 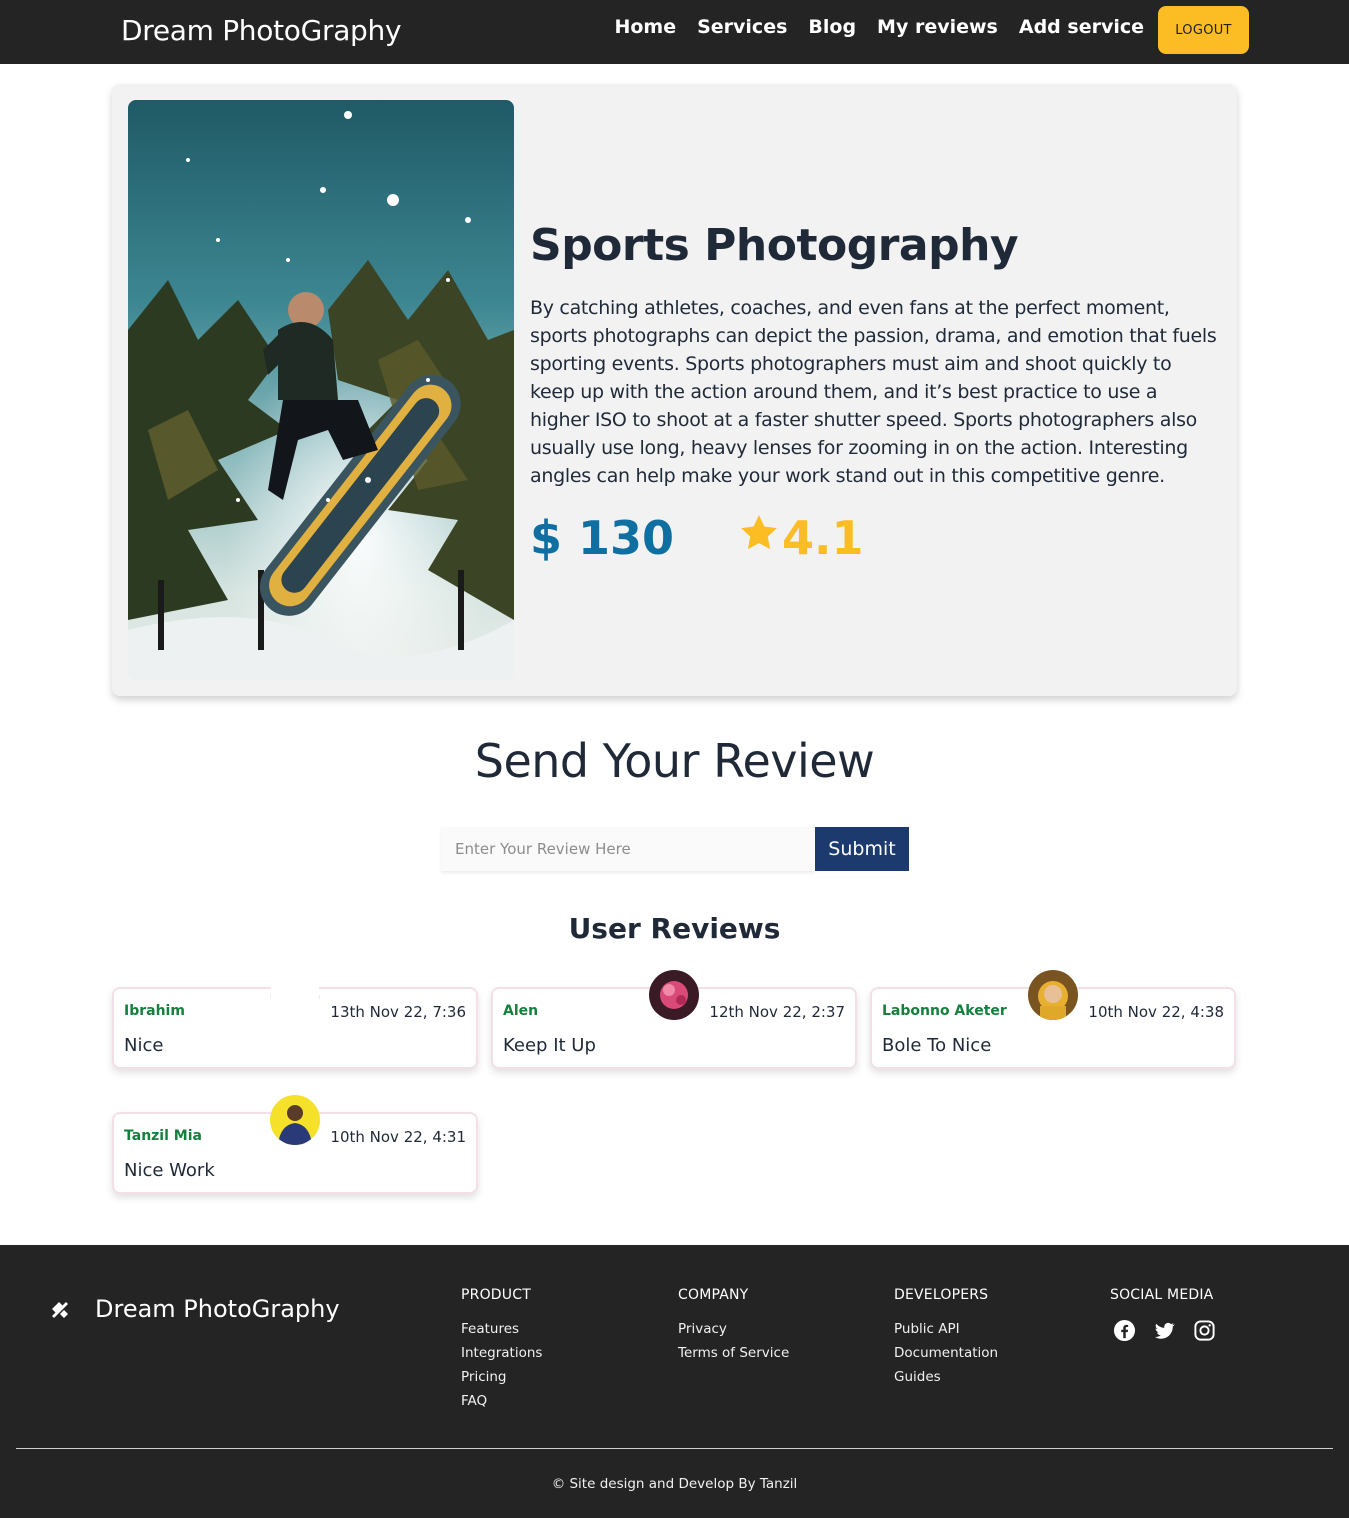 What do you see at coordinates (774, 245) in the screenshot?
I see `service-title: Sports Photography` at bounding box center [774, 245].